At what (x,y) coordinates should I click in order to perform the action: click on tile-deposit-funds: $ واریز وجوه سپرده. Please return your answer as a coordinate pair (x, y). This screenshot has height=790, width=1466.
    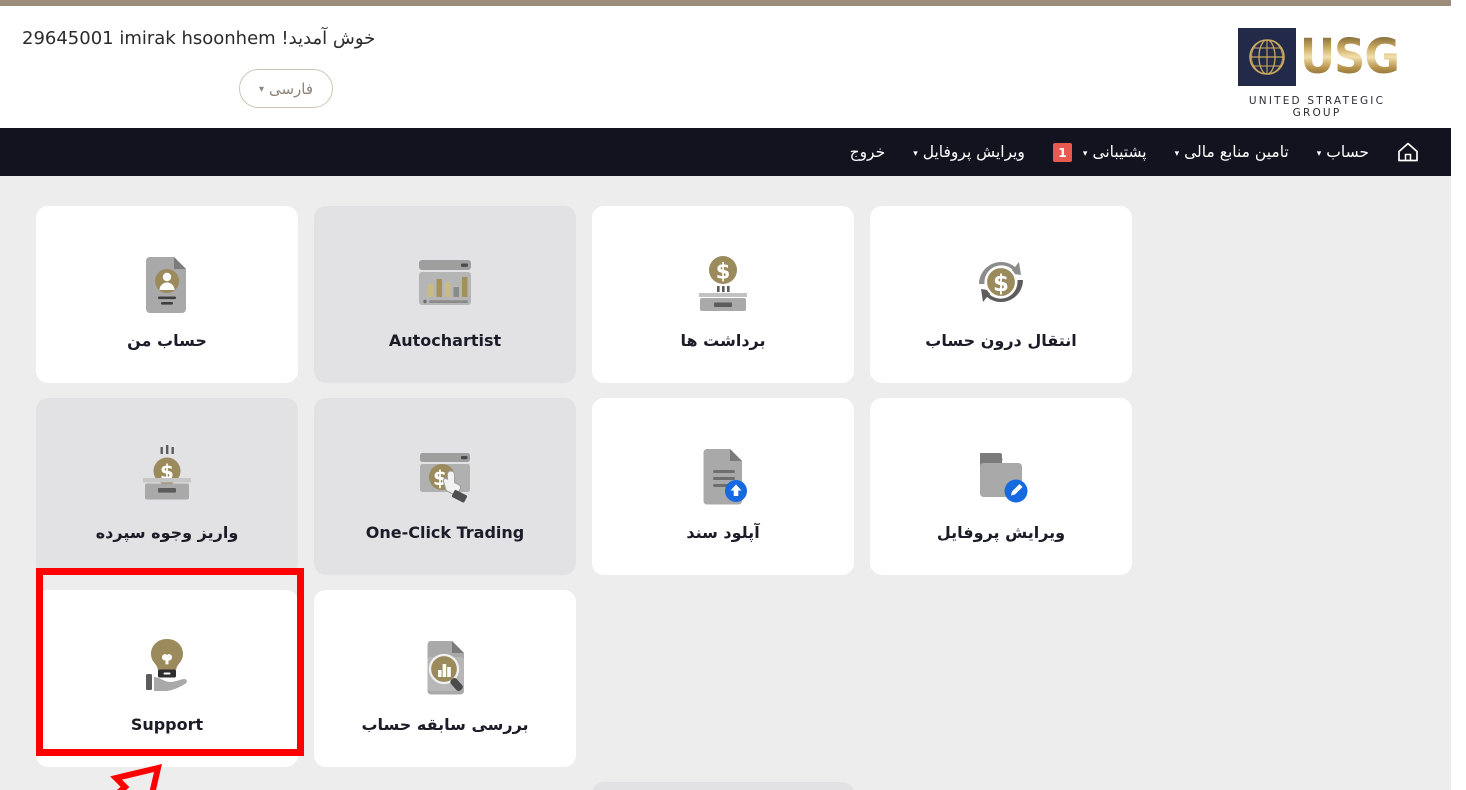
    Looking at the image, I should click on (167, 486).